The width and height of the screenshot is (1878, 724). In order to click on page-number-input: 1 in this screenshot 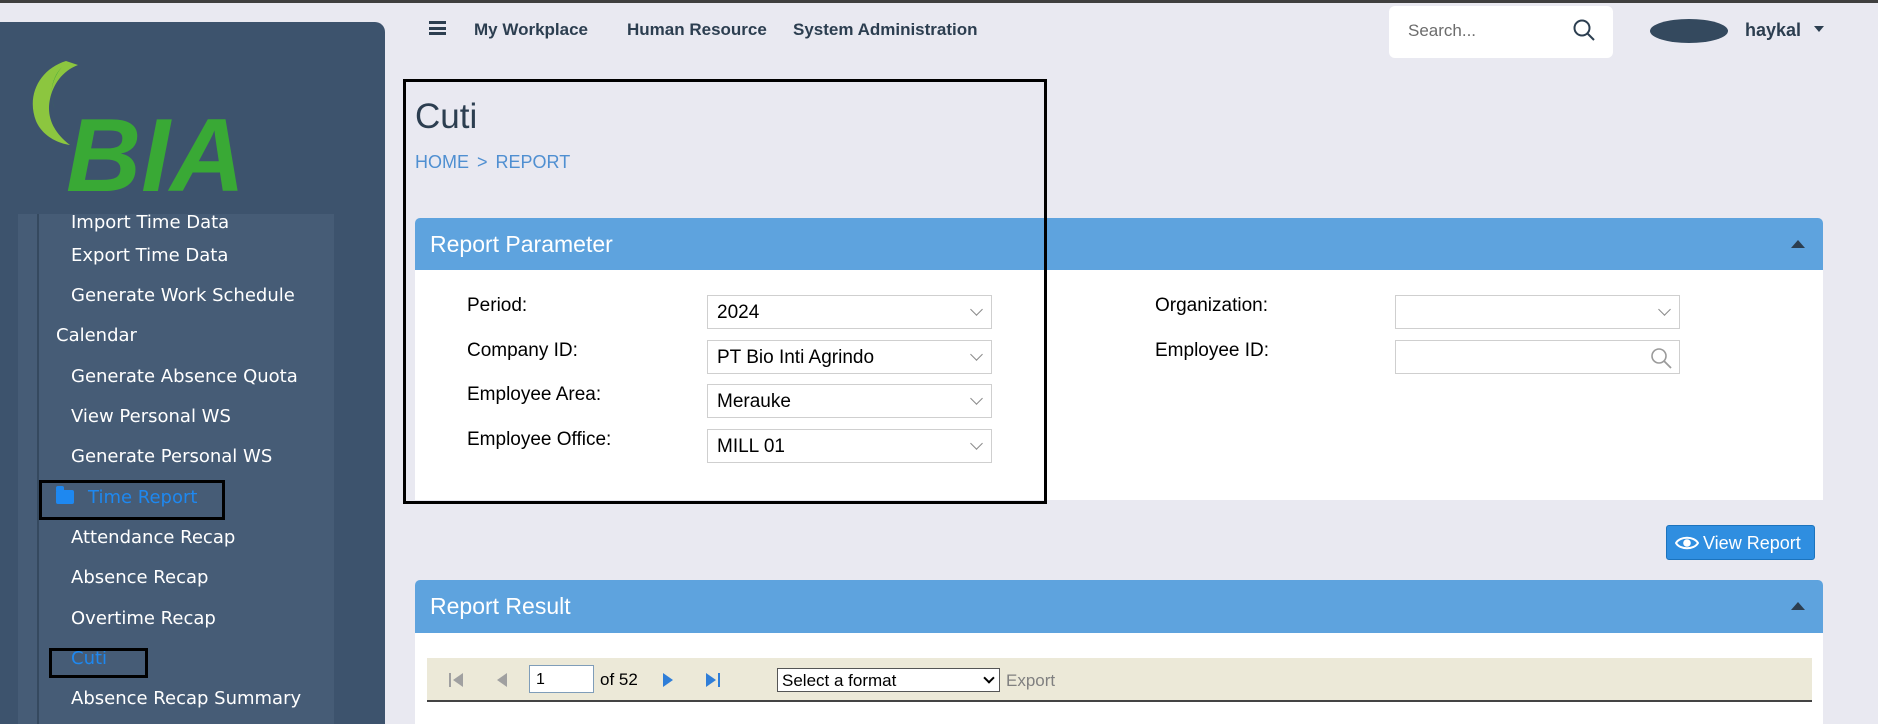, I will do `click(561, 679)`.